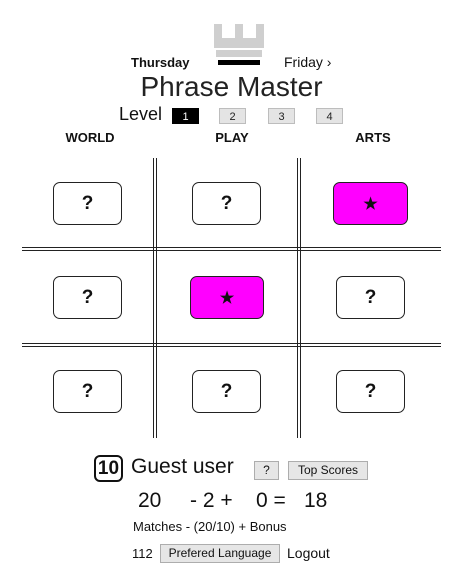 The height and width of the screenshot is (575, 471). What do you see at coordinates (185, 116) in the screenshot?
I see `level-1-button: 1` at bounding box center [185, 116].